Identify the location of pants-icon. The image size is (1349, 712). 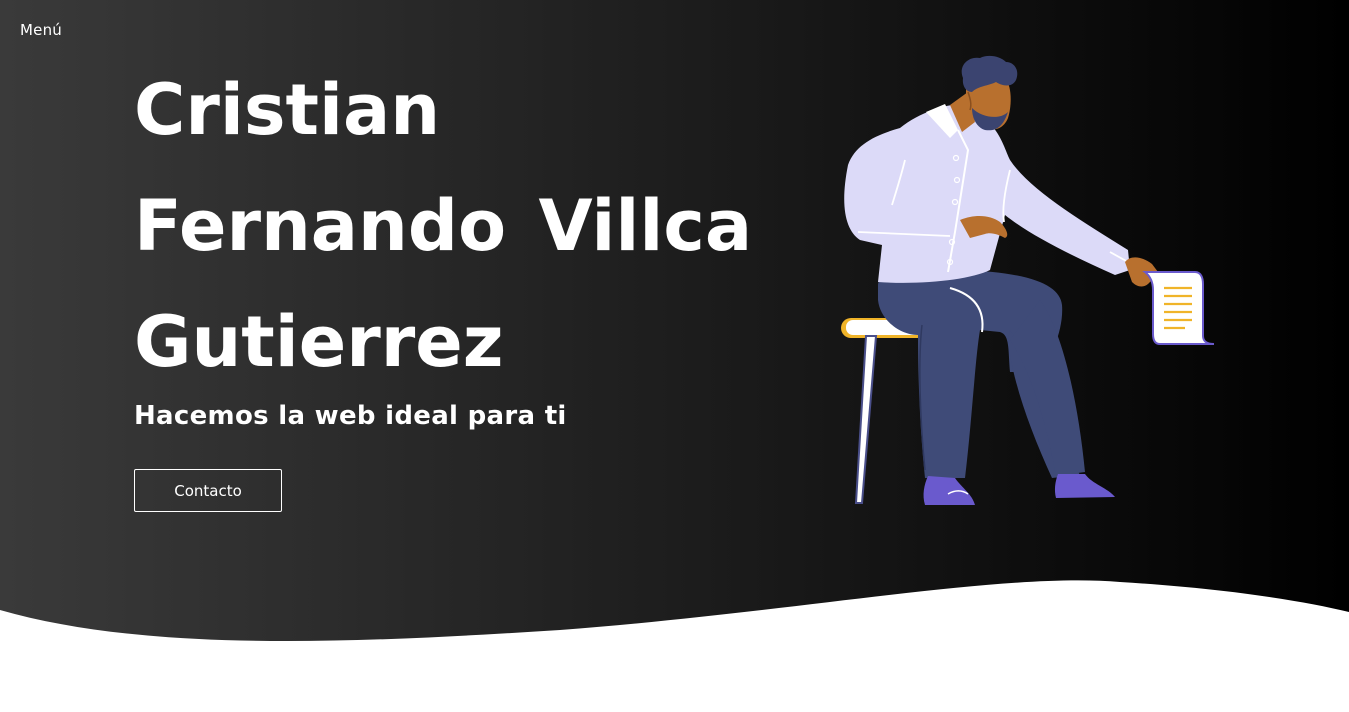
(981, 373).